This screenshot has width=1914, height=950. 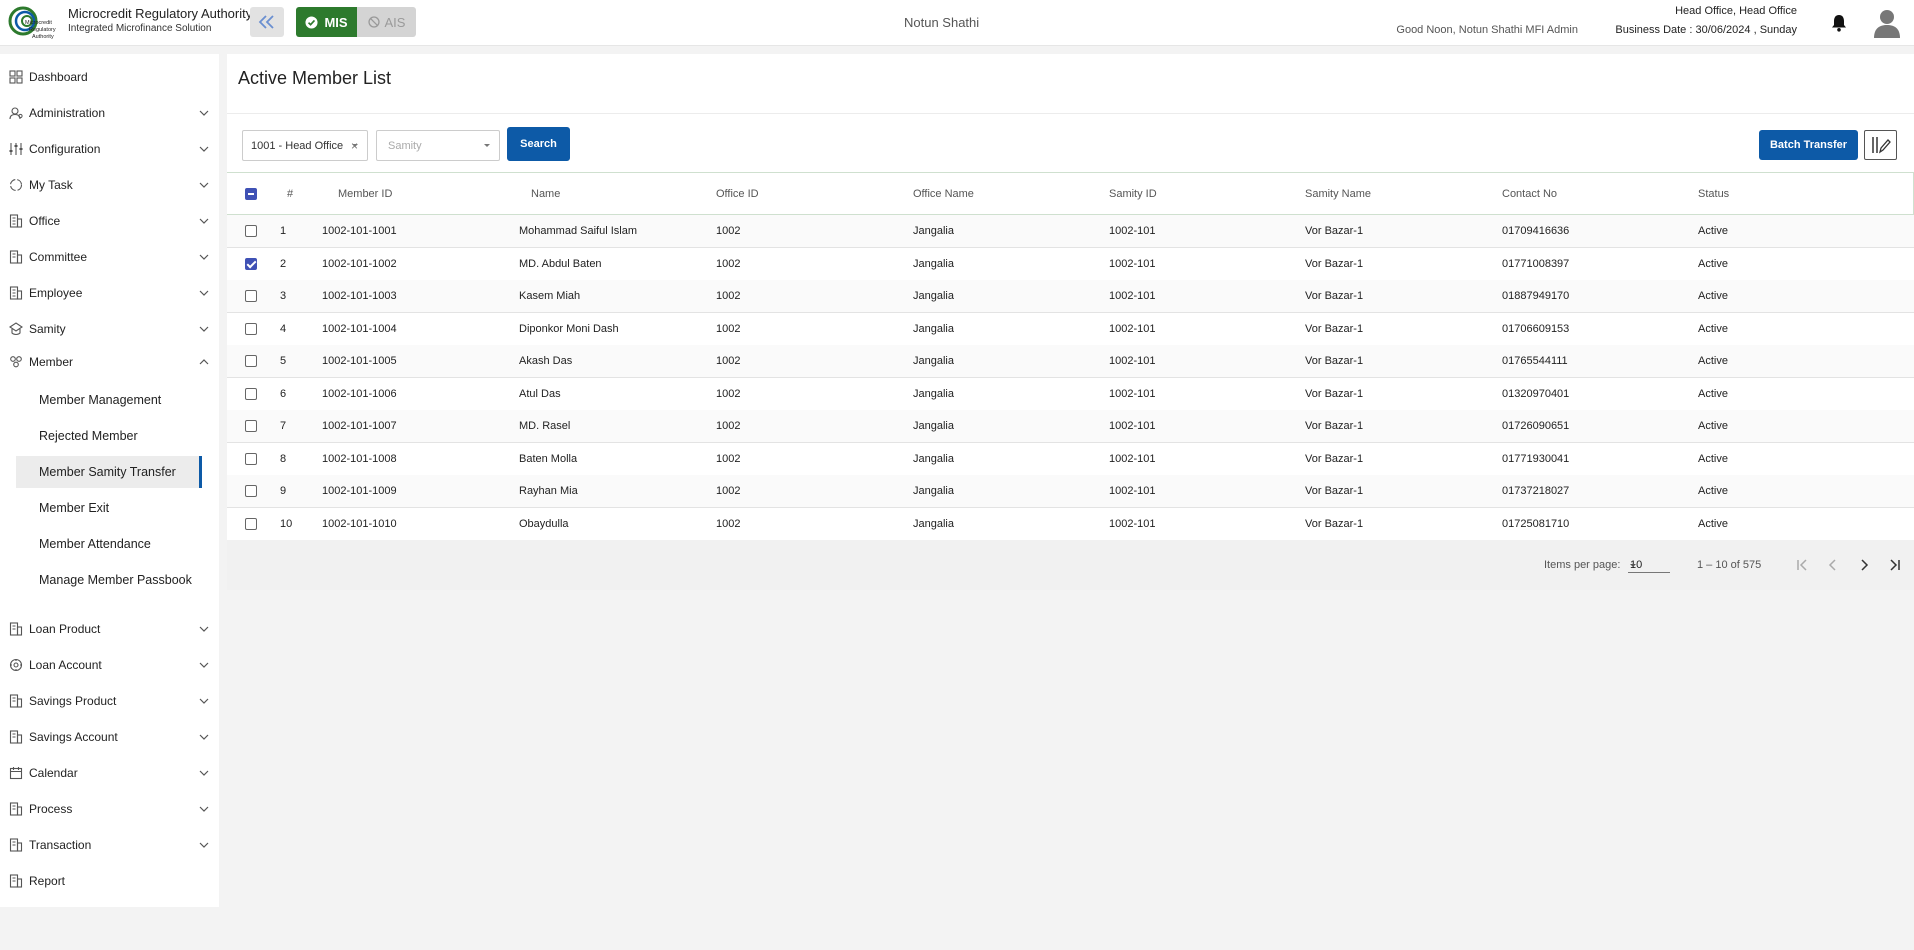 What do you see at coordinates (109, 809) in the screenshot?
I see `sidebar-item-process: Process` at bounding box center [109, 809].